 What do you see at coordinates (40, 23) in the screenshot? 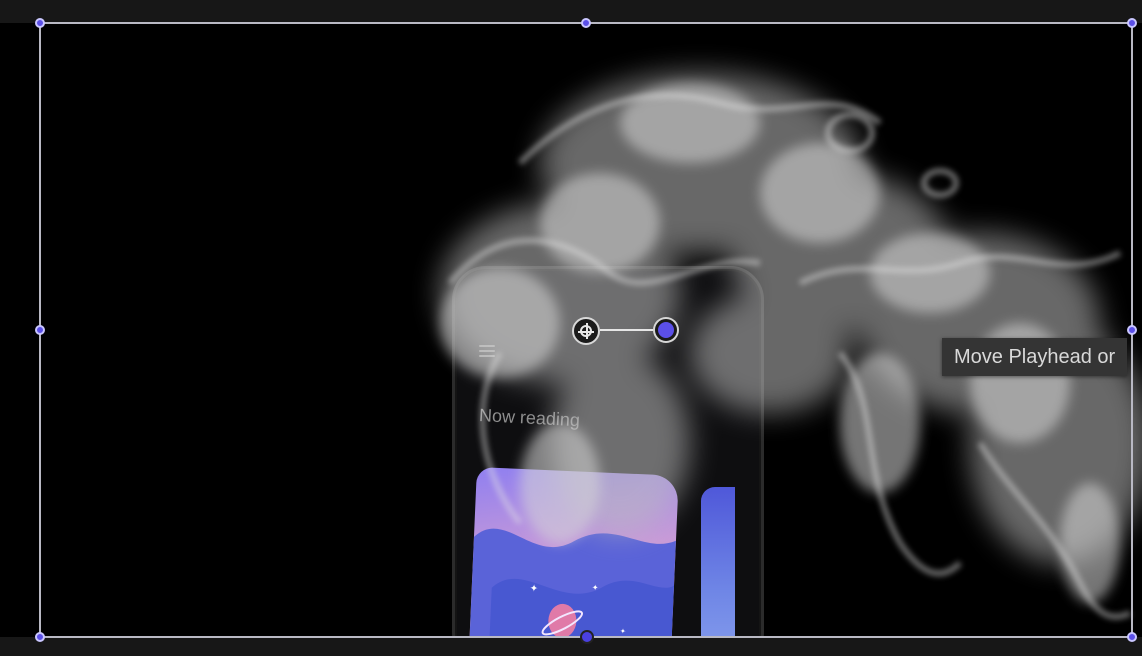
I see `handle-top-left` at bounding box center [40, 23].